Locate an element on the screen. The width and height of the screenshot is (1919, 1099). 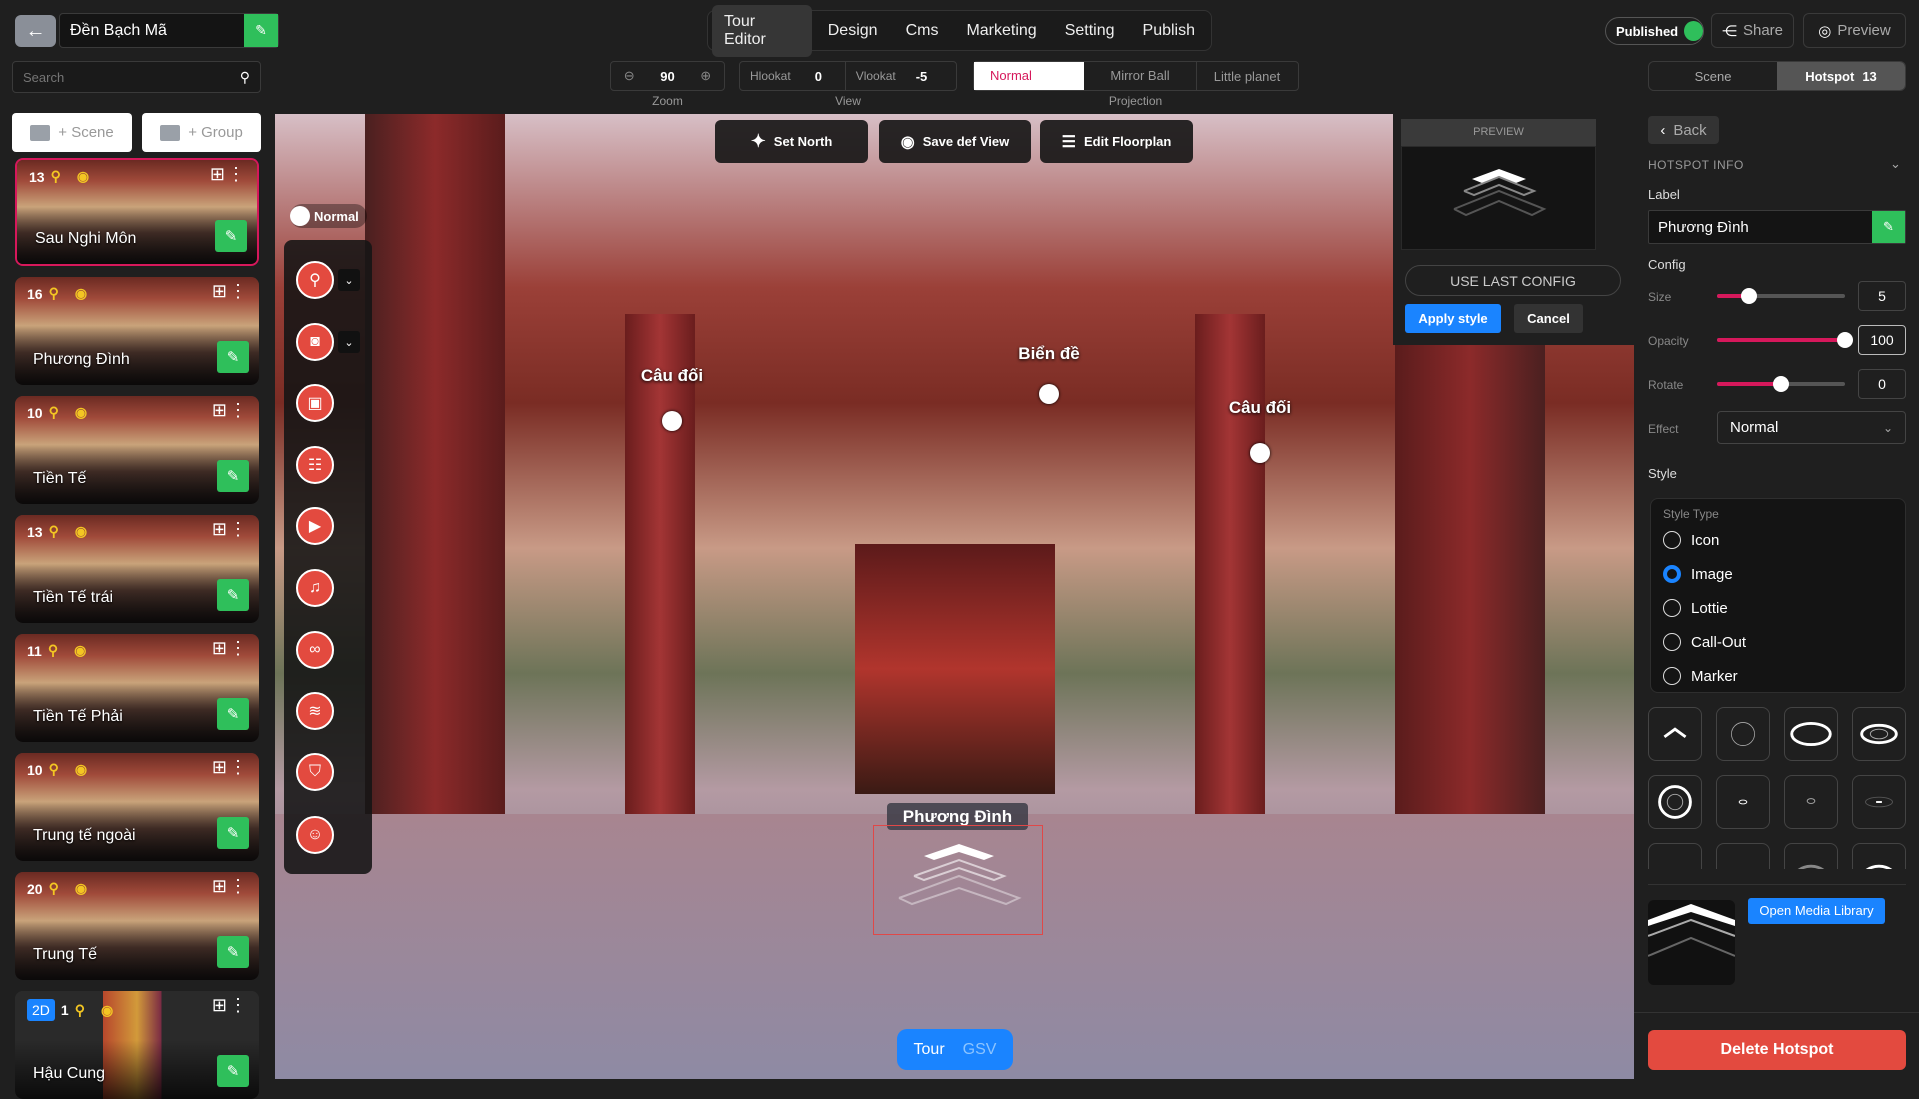
add-group-button: + Group is located at coordinates (201, 132).